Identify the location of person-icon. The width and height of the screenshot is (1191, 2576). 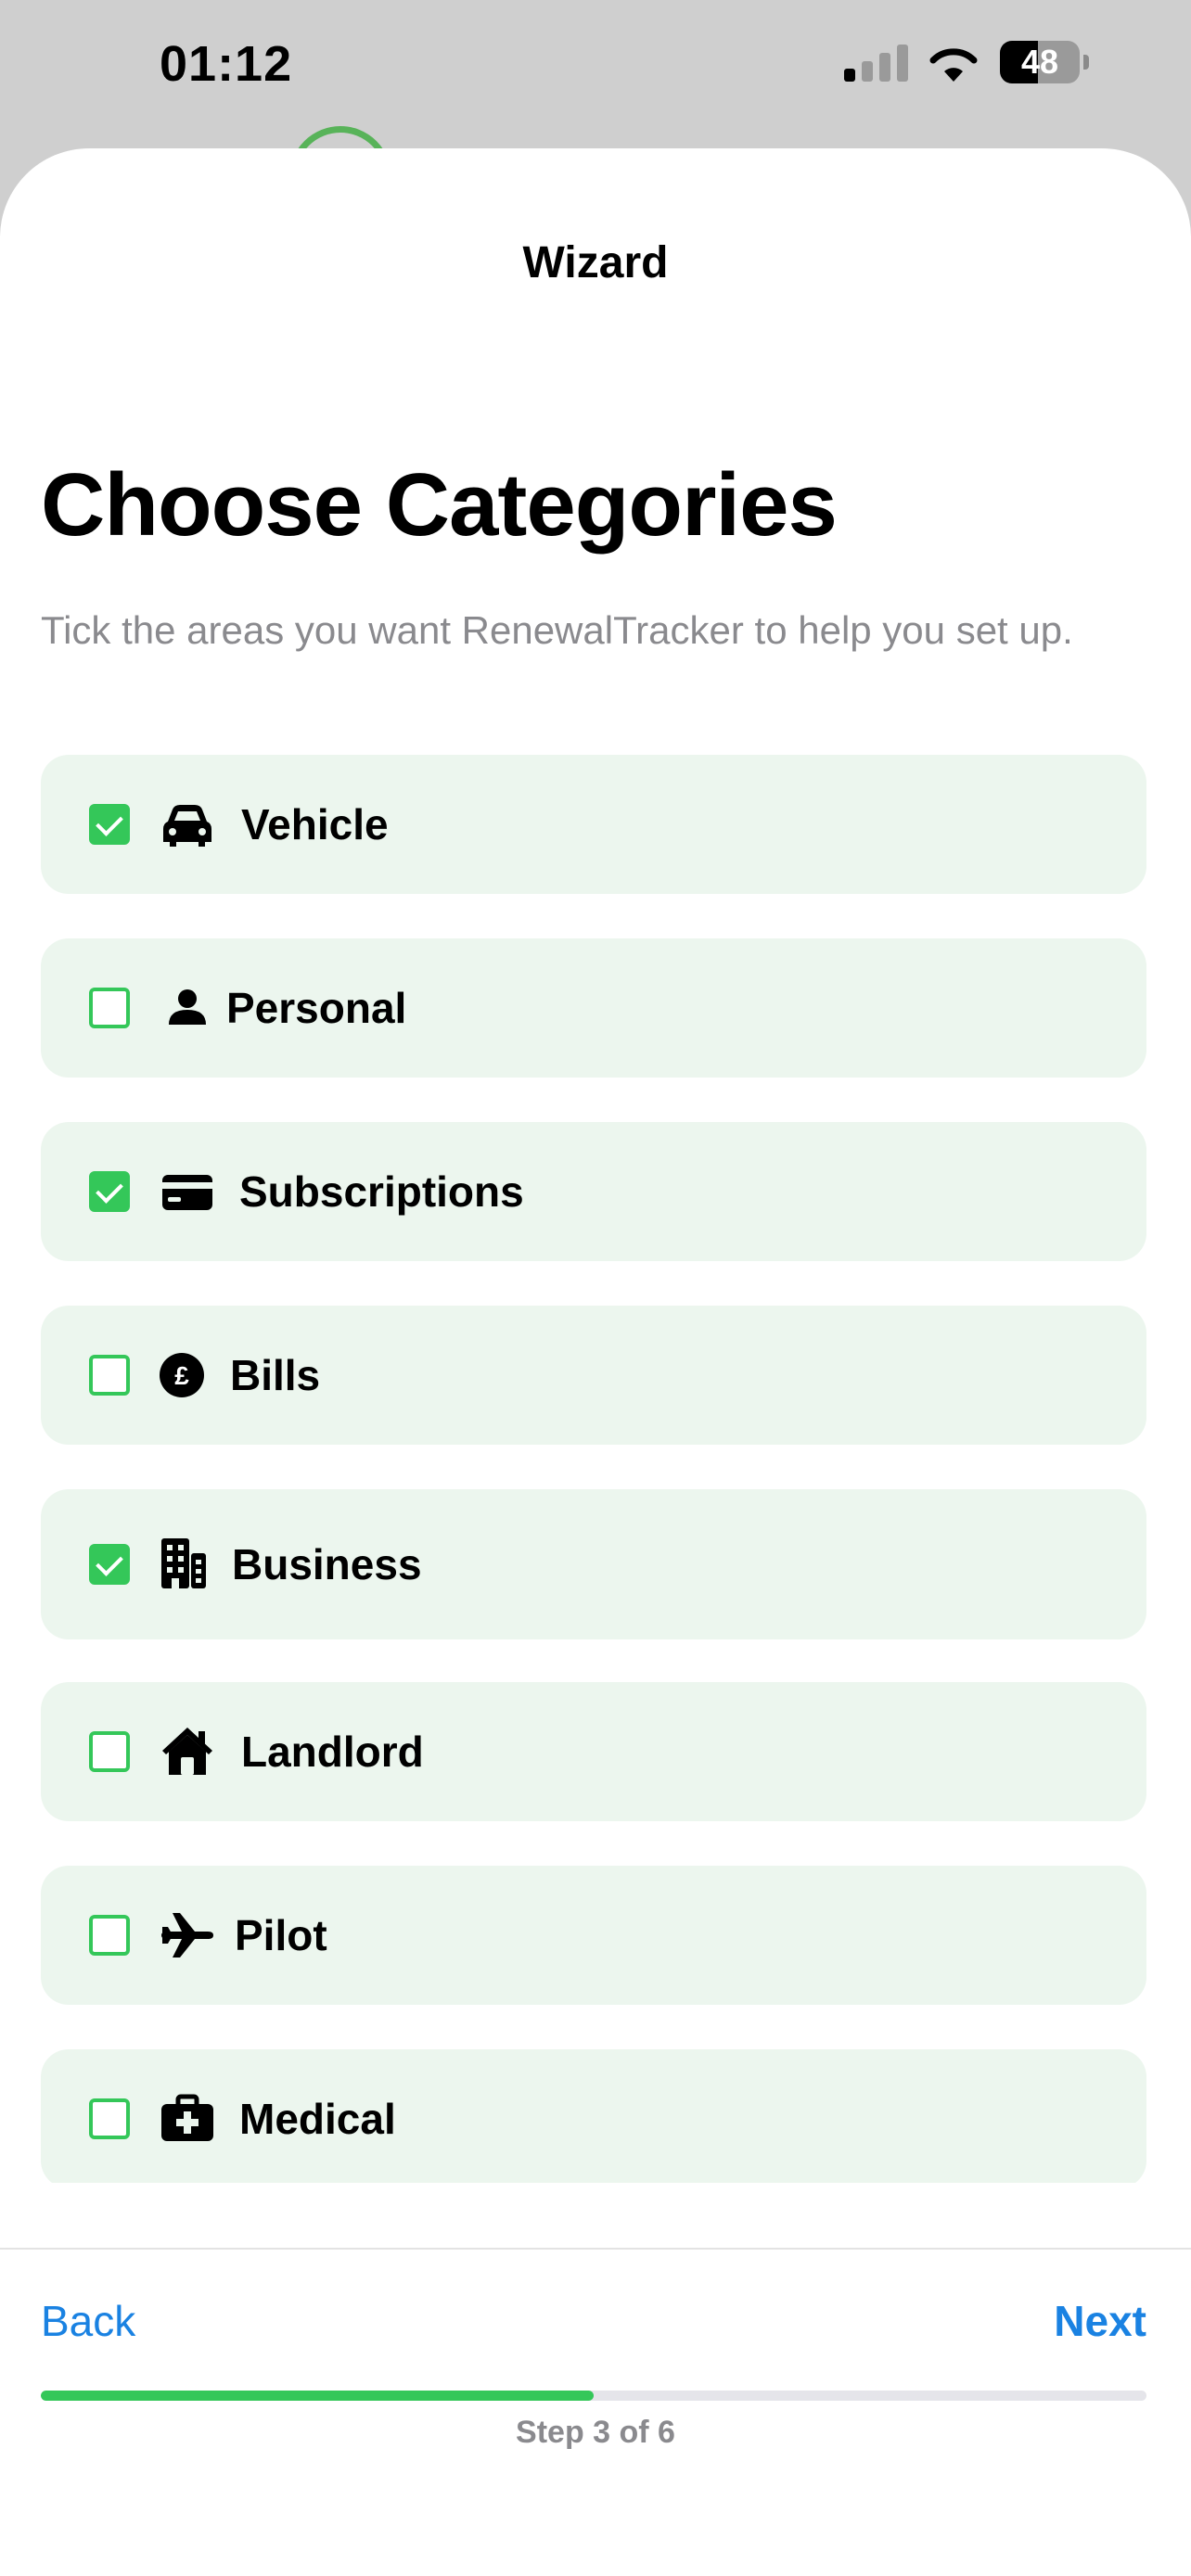
(187, 1008).